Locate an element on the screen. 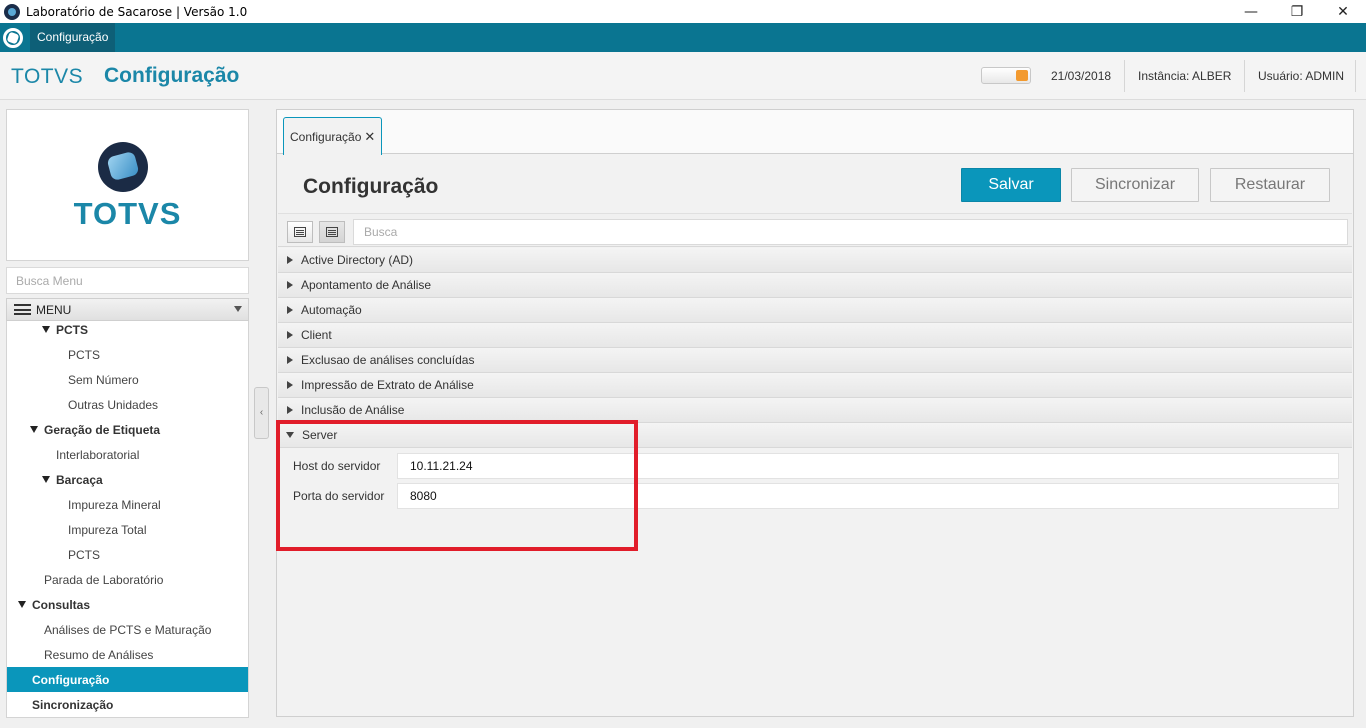  tree-item-impureza-total: Impureza Total is located at coordinates (127, 529).